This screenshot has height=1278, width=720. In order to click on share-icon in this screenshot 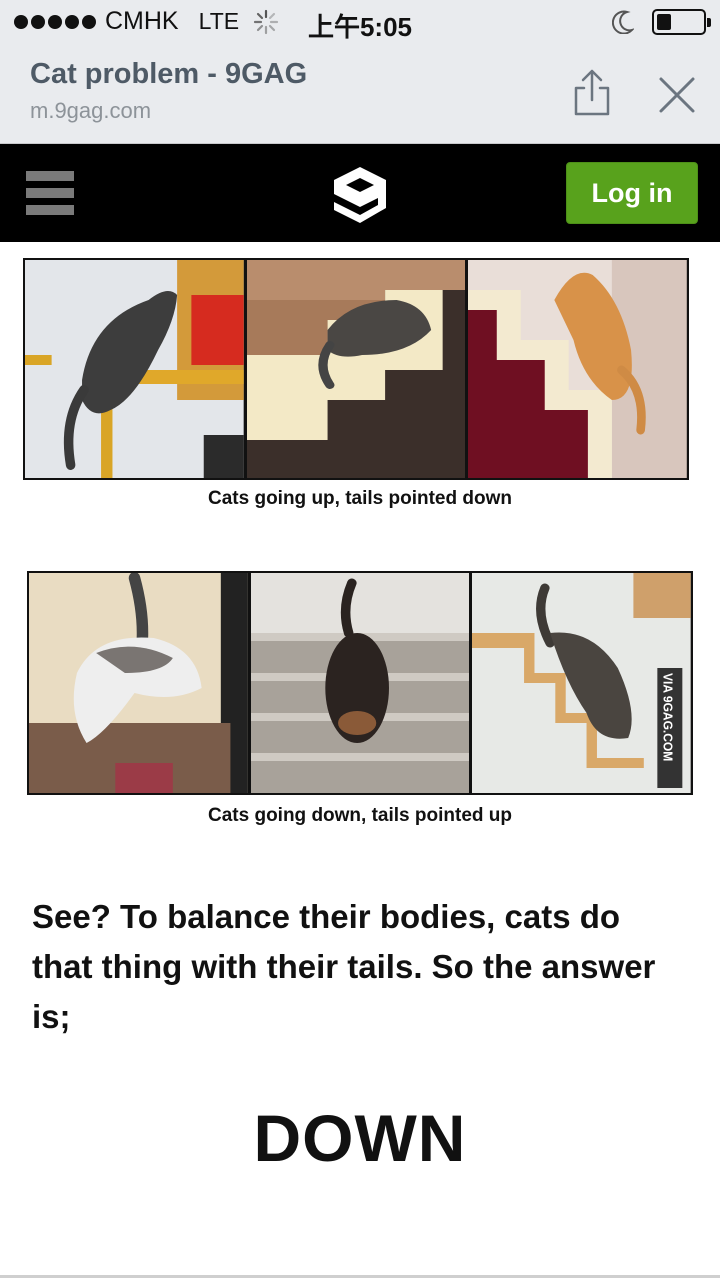, I will do `click(592, 93)`.